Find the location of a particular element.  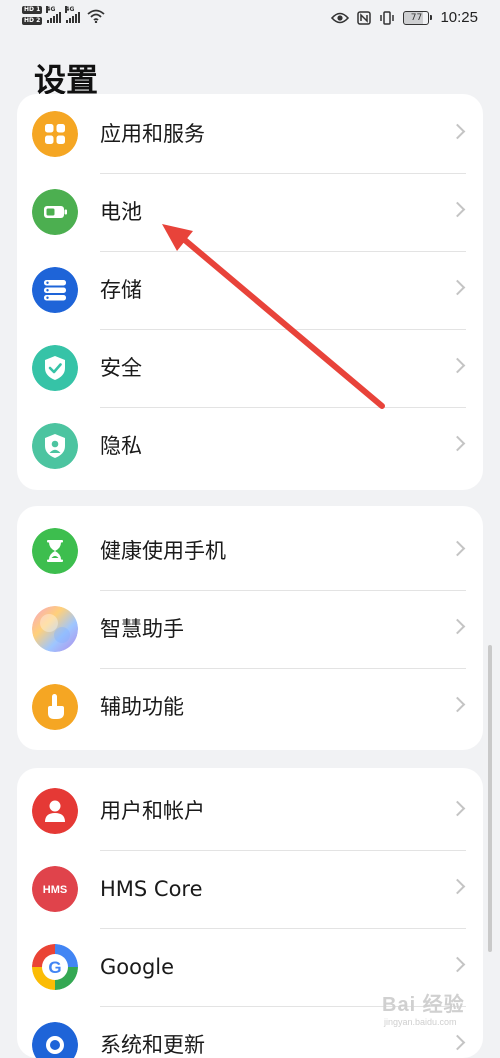

settings-item-label: HMS Core is located at coordinates (151, 889).